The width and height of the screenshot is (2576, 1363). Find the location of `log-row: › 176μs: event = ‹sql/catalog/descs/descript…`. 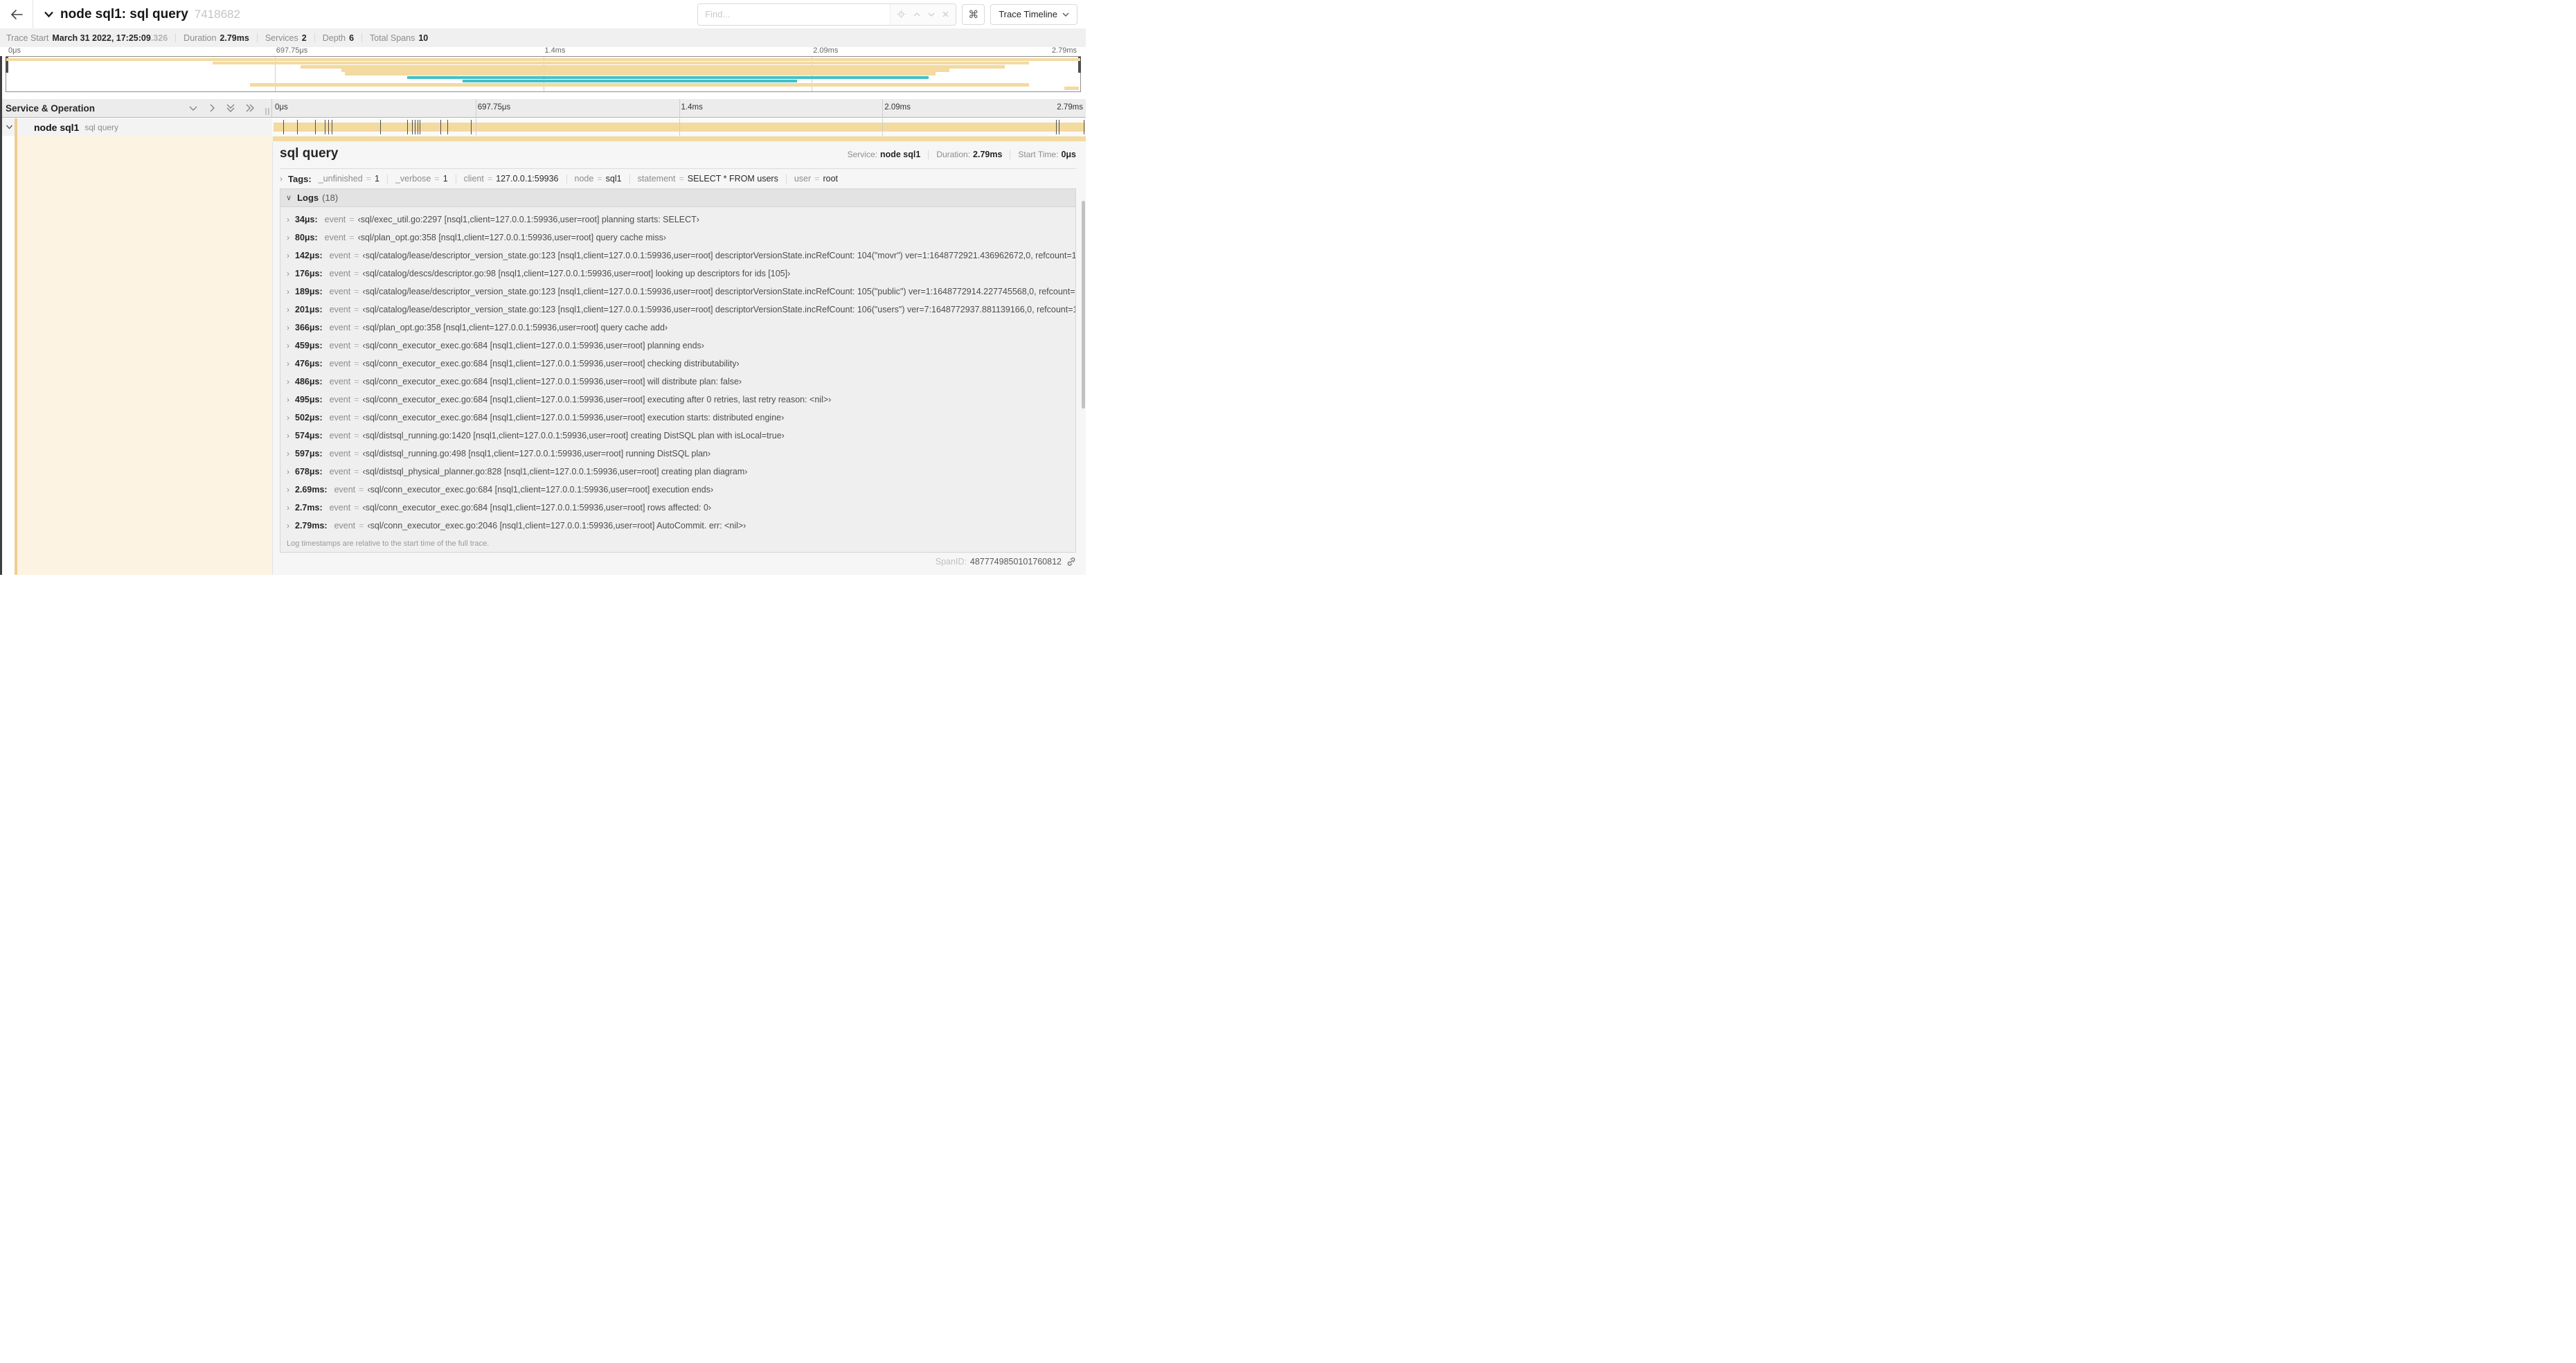

log-row: › 176μs: event = ‹sql/catalog/descs/descript… is located at coordinates (677, 274).